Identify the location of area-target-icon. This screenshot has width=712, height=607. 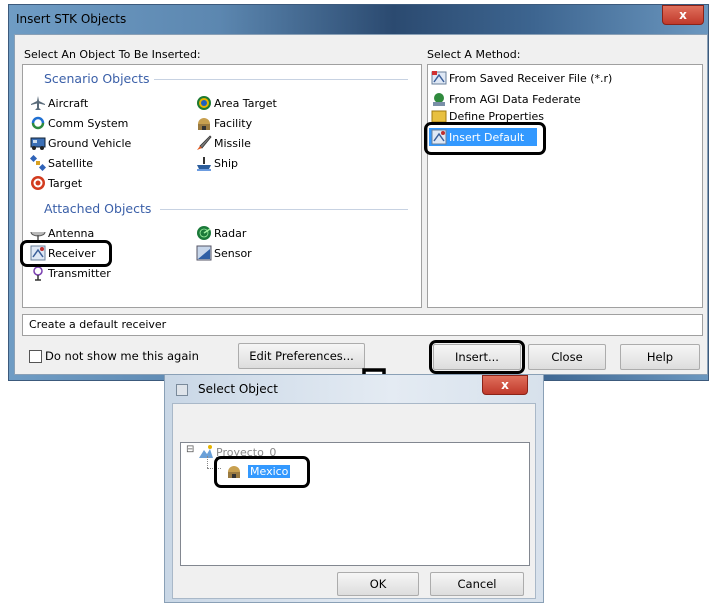
(204, 103).